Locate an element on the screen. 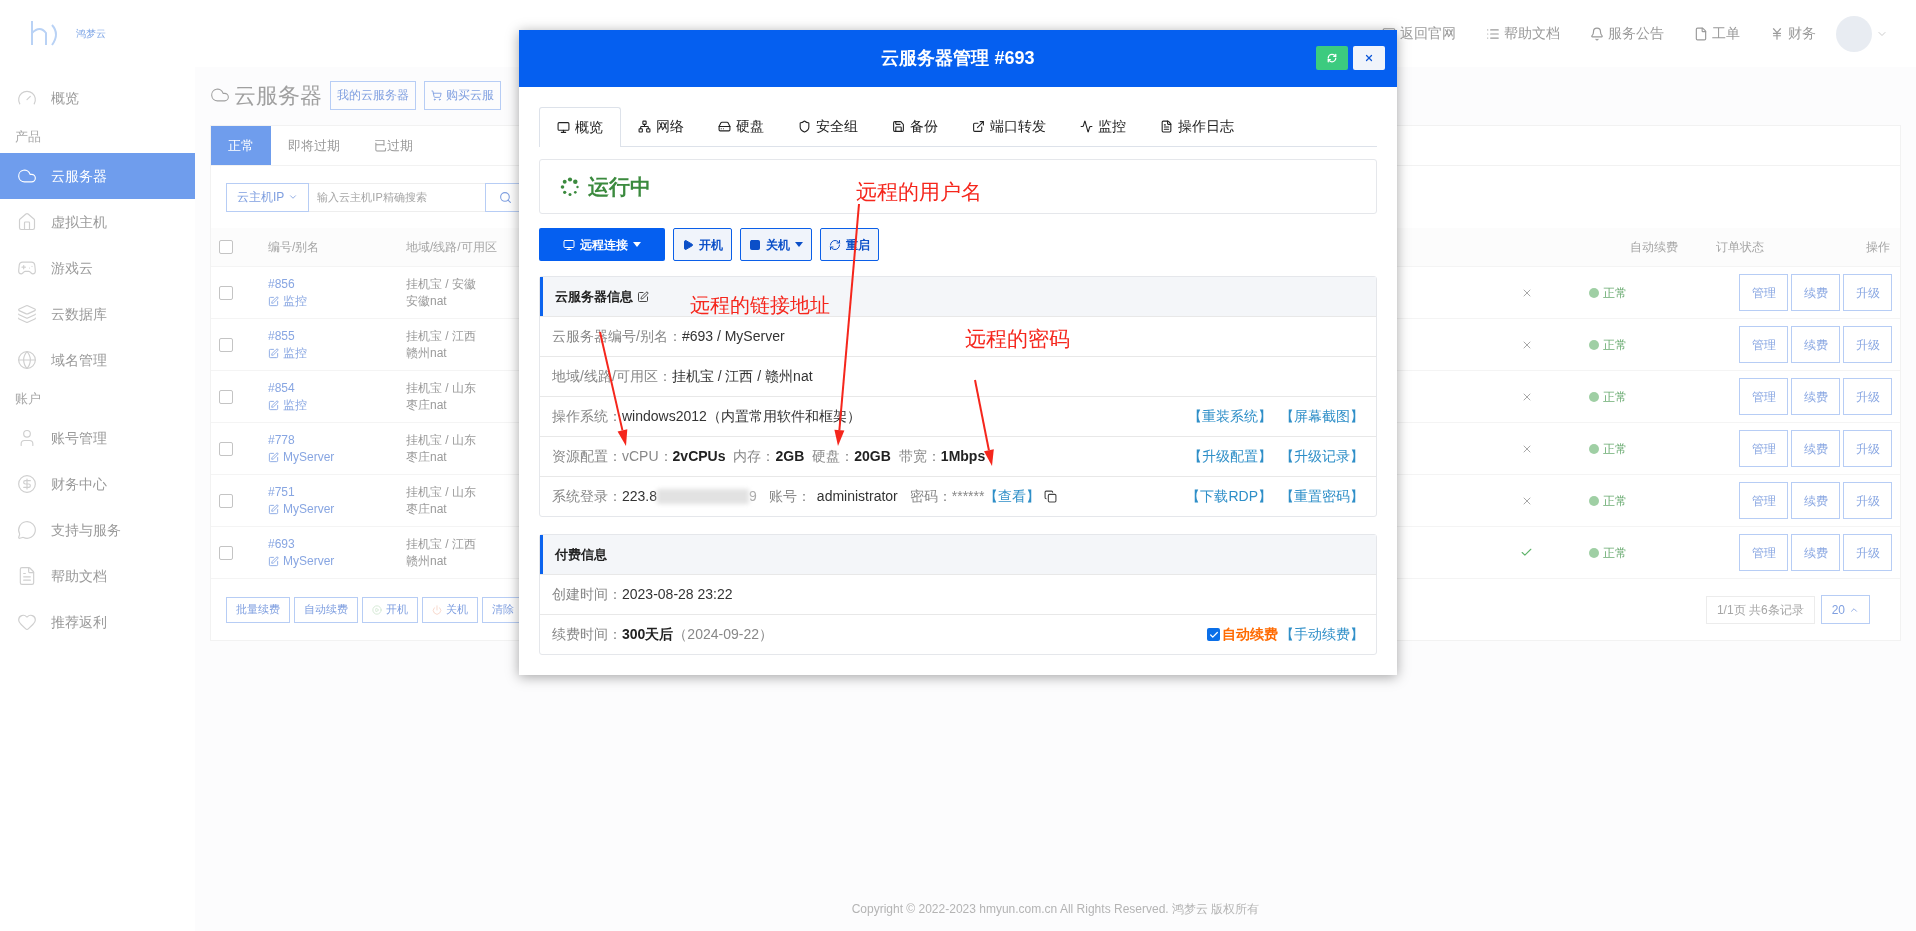 Image resolution: width=1916 pixels, height=931 pixels. sidebar-item: 域名管理 is located at coordinates (97, 360).